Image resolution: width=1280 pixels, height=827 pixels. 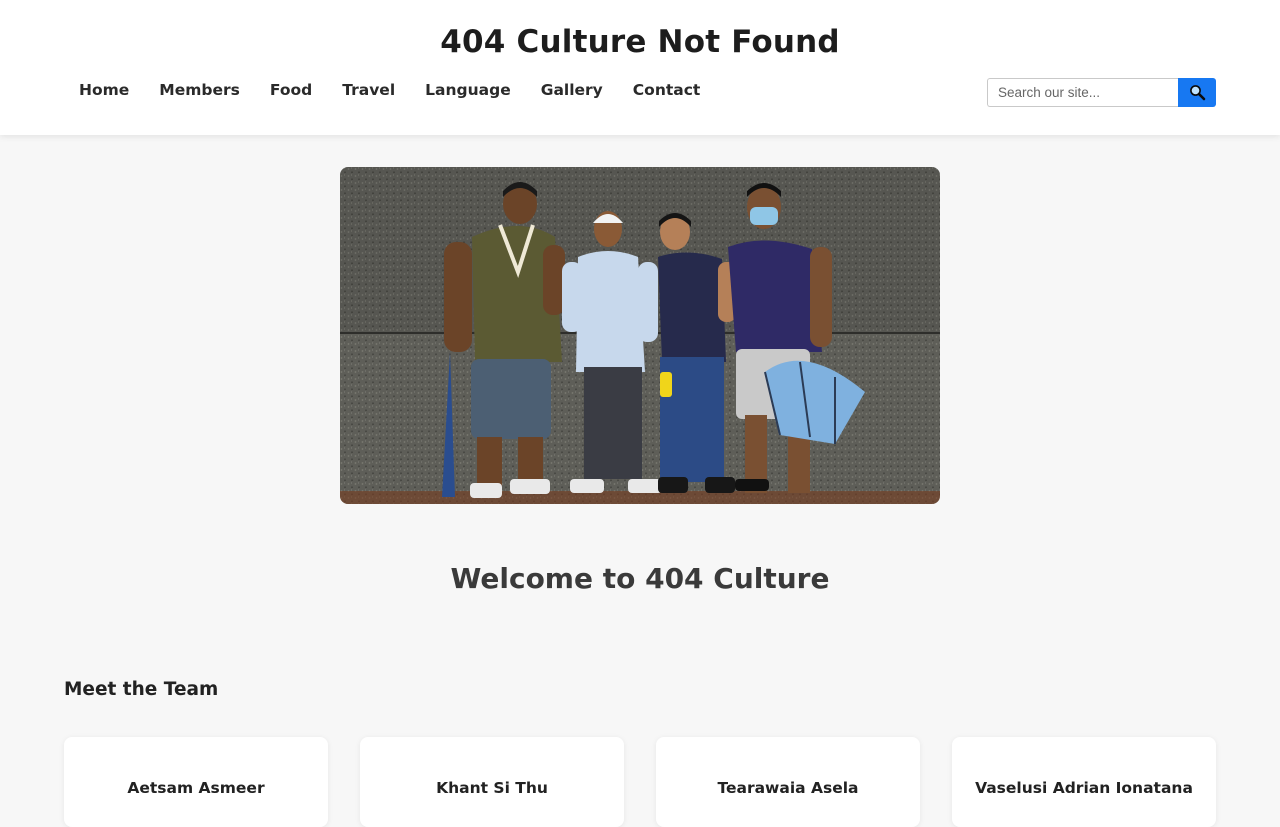 I want to click on nav-language: Language, so click(x=468, y=90).